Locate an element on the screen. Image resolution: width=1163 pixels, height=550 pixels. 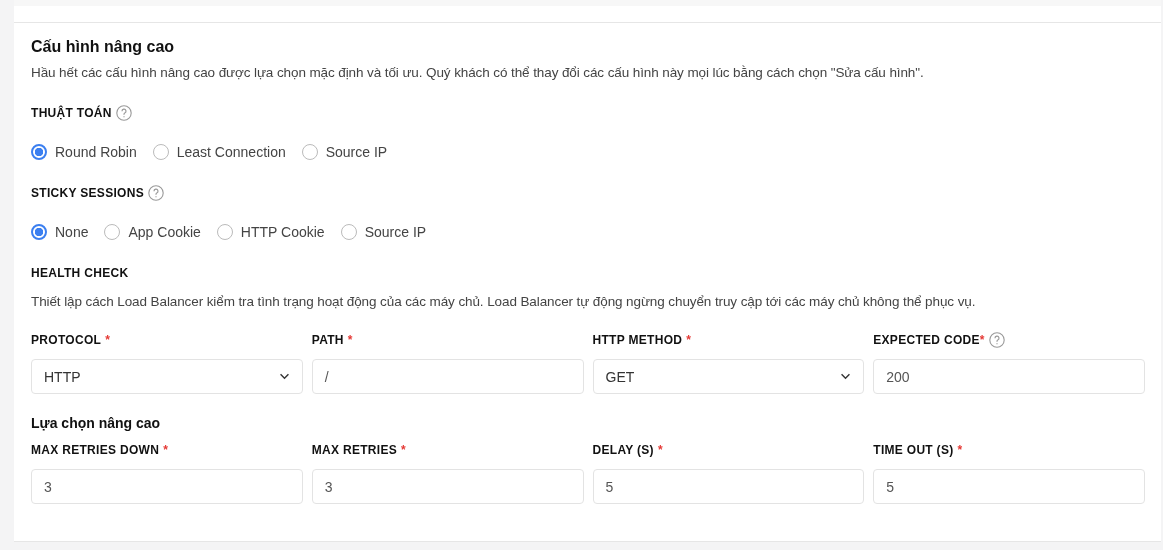
input-field: / is located at coordinates (447, 376).